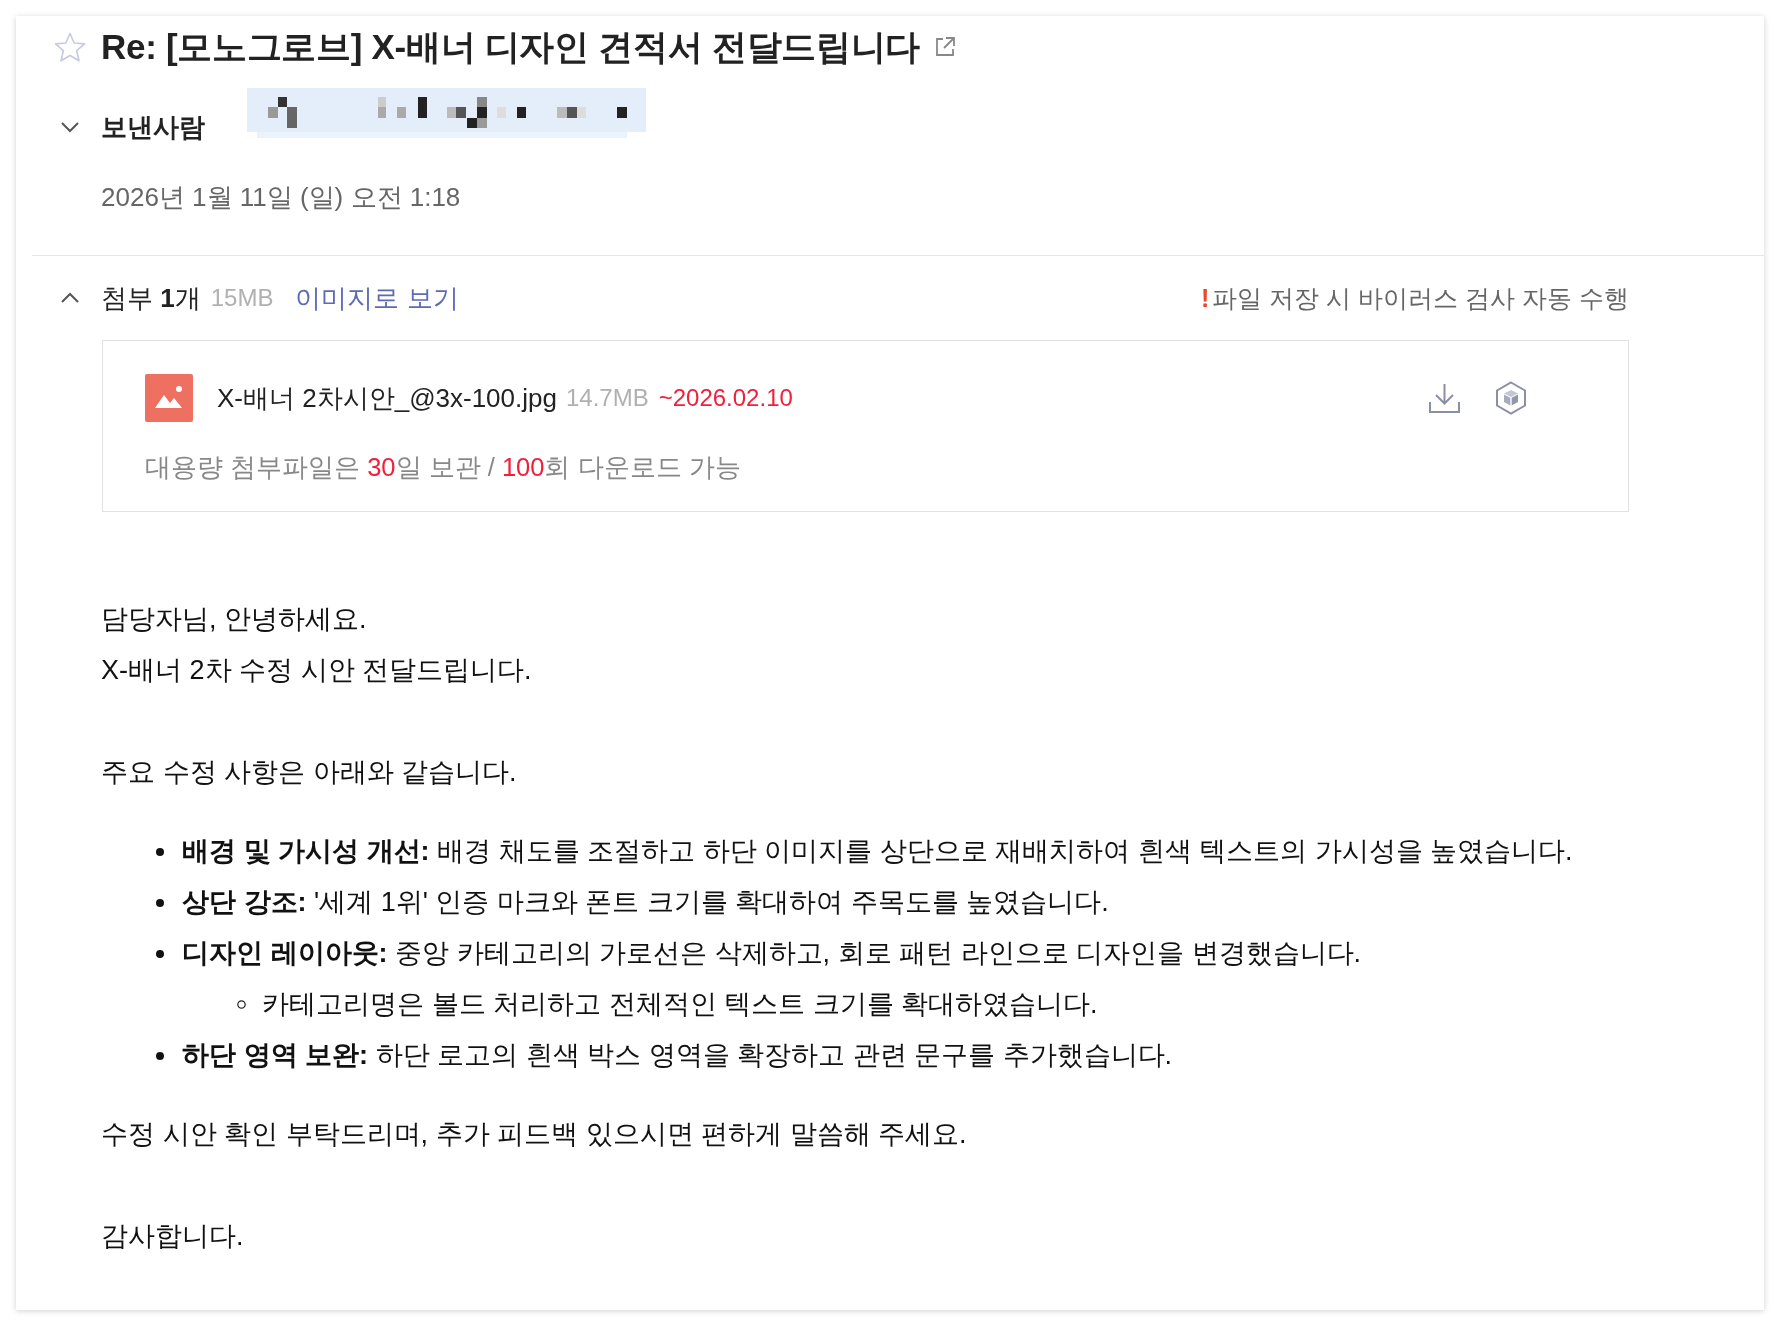 This screenshot has height=1328, width=1779. Describe the element at coordinates (1205, 298) in the screenshot. I see `alert-mark: !` at that location.